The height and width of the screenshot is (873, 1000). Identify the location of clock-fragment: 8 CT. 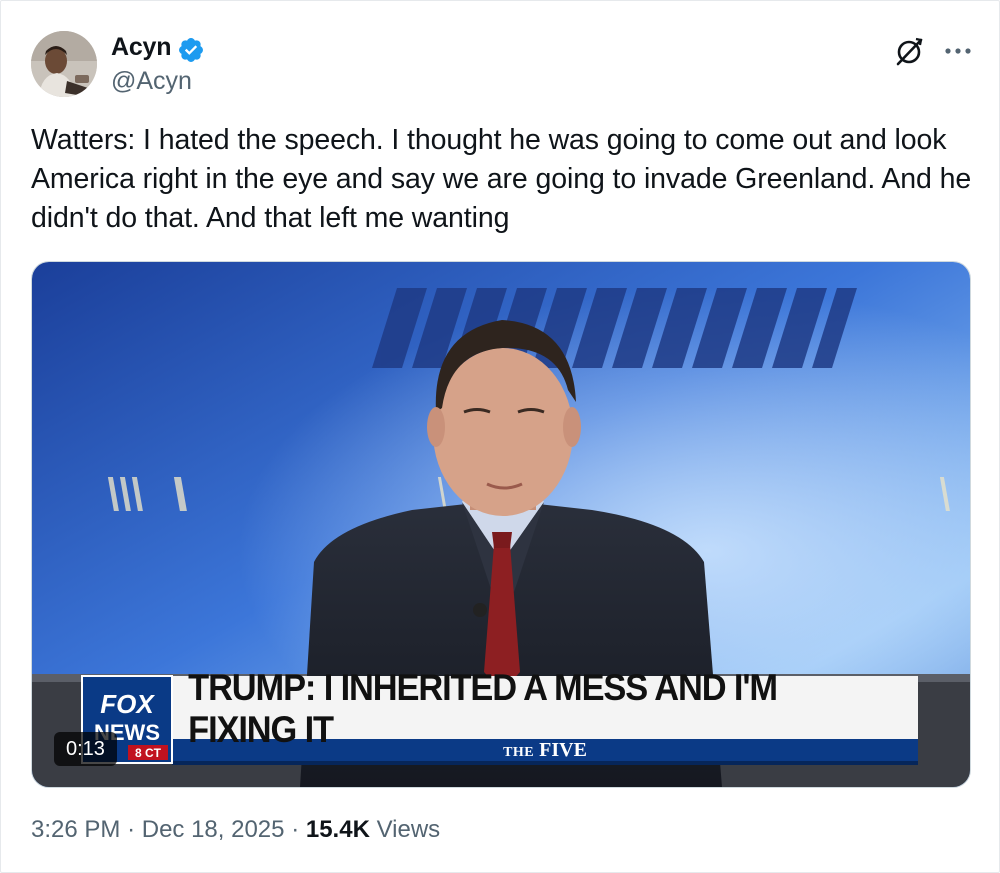
(148, 753).